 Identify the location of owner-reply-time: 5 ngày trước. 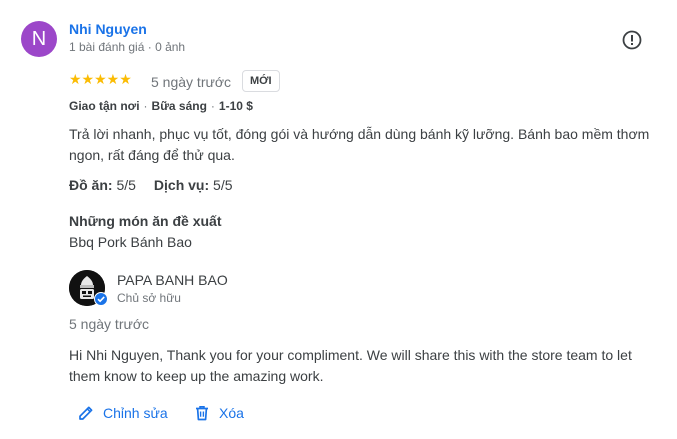
(109, 324).